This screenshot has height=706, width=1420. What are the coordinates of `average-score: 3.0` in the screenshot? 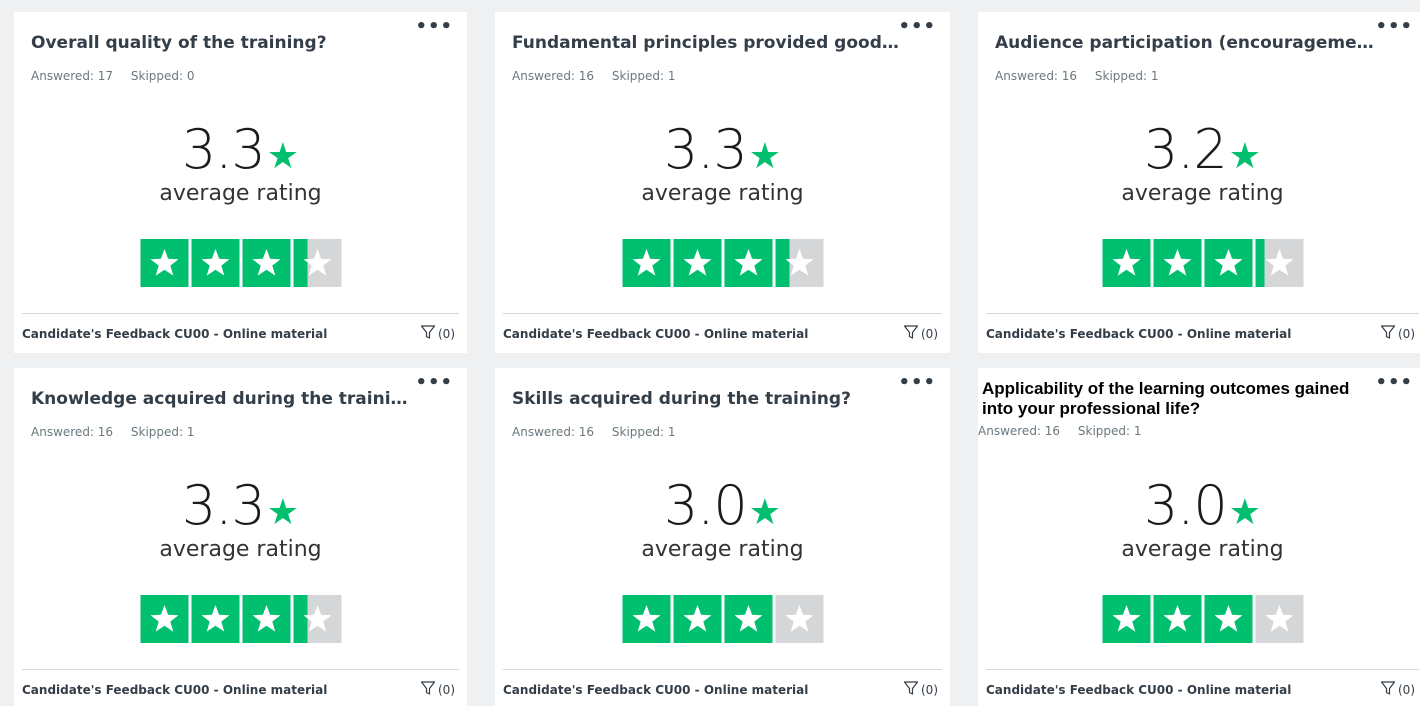 It's located at (705, 505).